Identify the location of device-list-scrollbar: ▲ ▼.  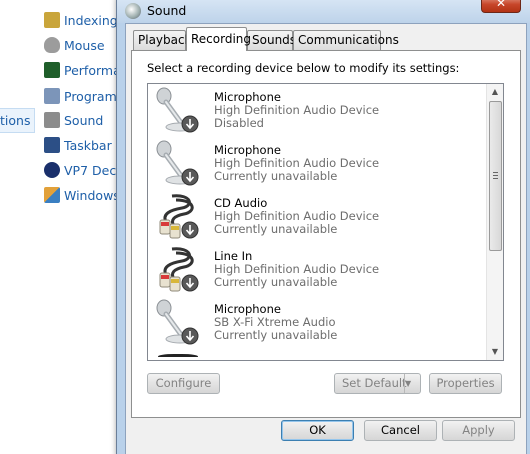
(494, 222).